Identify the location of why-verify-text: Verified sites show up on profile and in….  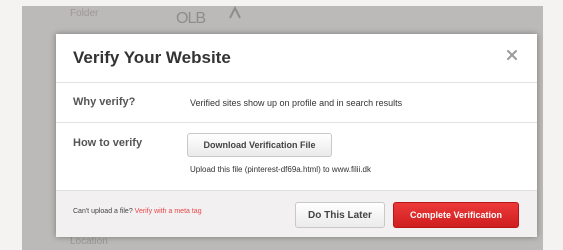
(296, 103).